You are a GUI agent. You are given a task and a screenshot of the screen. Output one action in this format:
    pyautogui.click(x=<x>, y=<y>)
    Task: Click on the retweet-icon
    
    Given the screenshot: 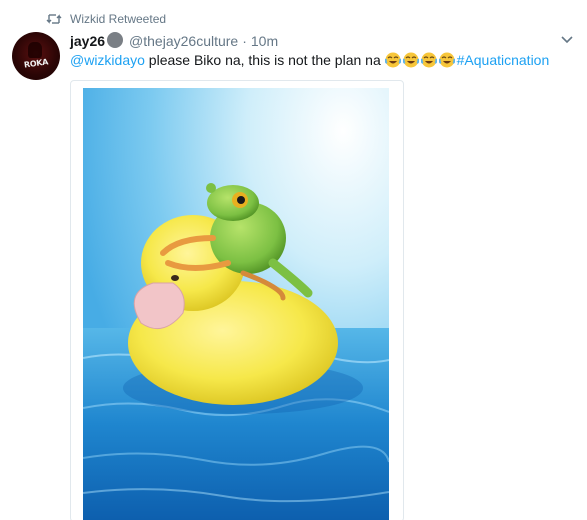 What is the action you would take?
    pyautogui.click(x=54, y=19)
    